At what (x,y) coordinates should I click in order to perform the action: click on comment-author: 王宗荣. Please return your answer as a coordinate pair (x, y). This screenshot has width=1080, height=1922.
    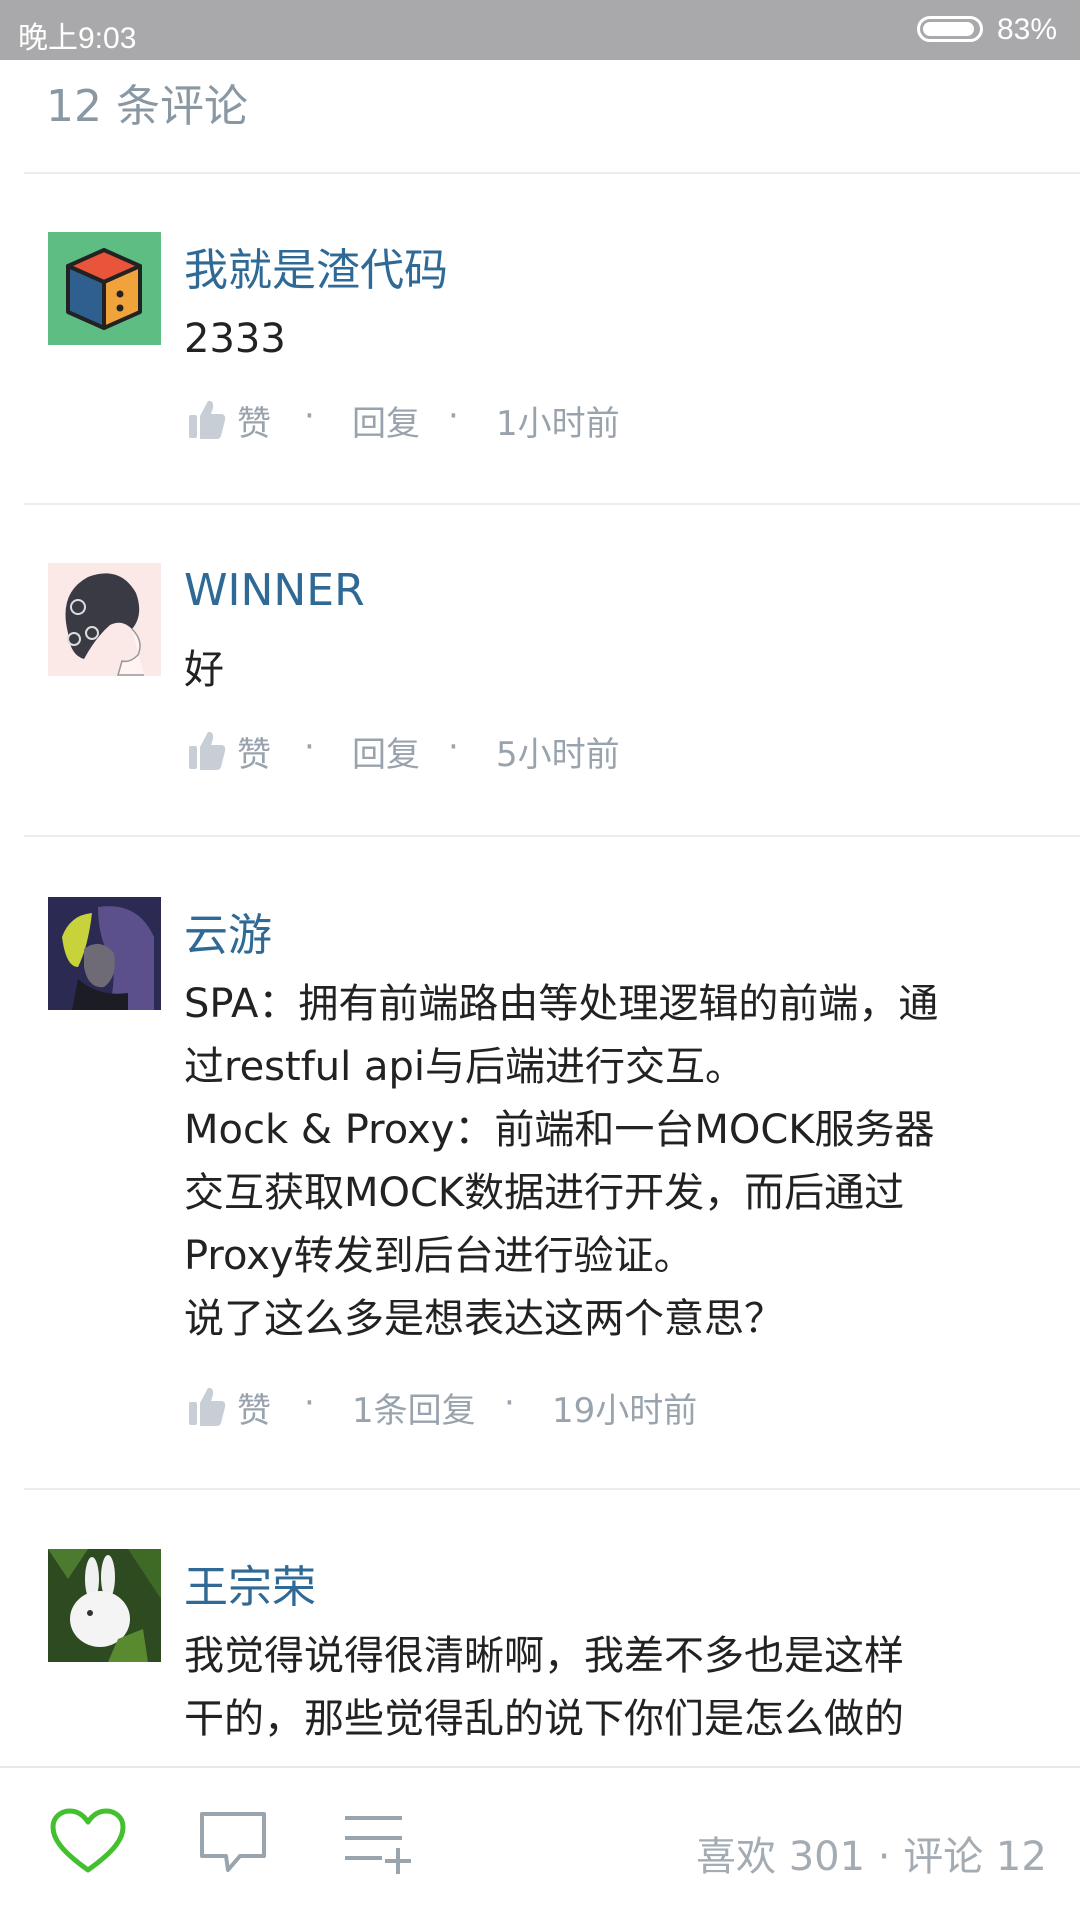
    Looking at the image, I should click on (250, 1583).